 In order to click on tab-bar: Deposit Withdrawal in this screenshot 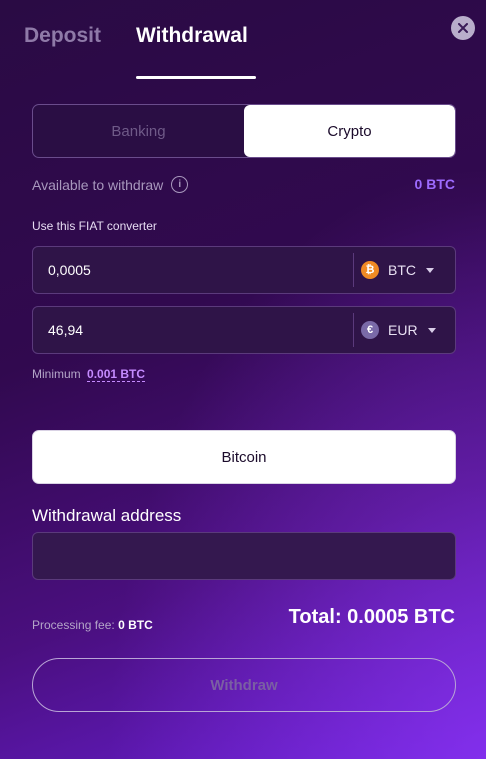, I will do `click(174, 52)`.